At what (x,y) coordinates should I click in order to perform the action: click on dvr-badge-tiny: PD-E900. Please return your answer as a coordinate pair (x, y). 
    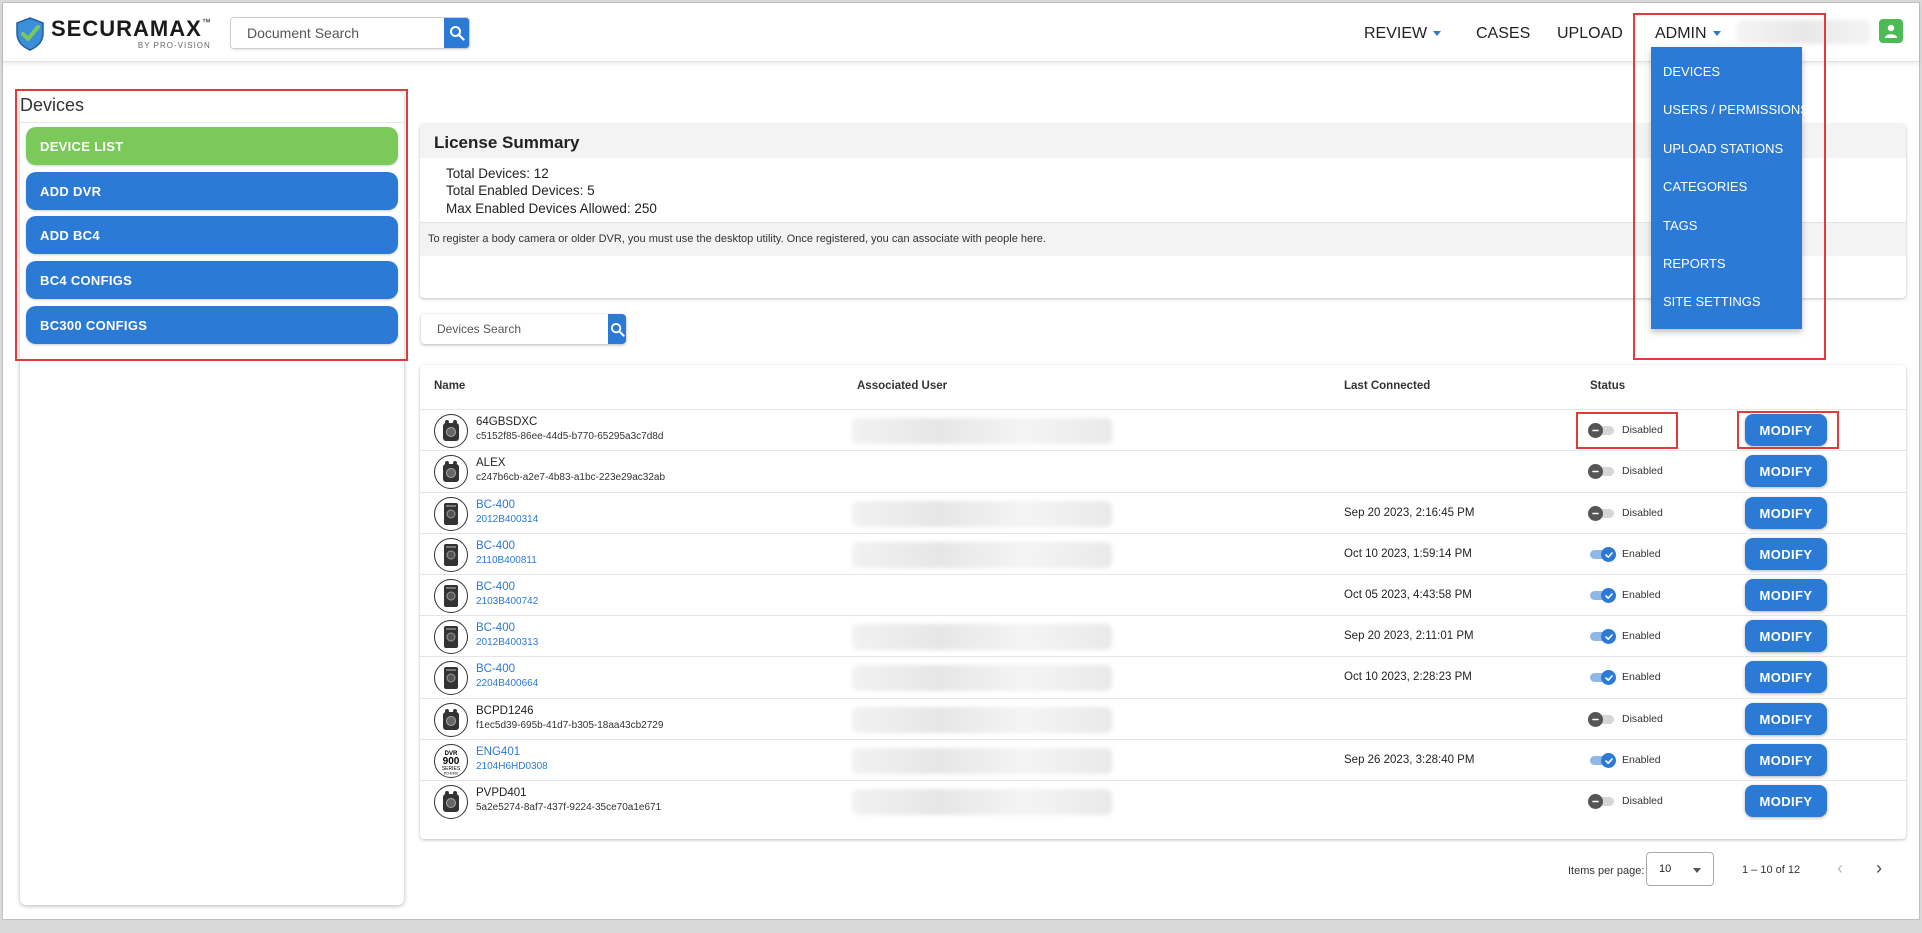
    Looking at the image, I should click on (451, 774).